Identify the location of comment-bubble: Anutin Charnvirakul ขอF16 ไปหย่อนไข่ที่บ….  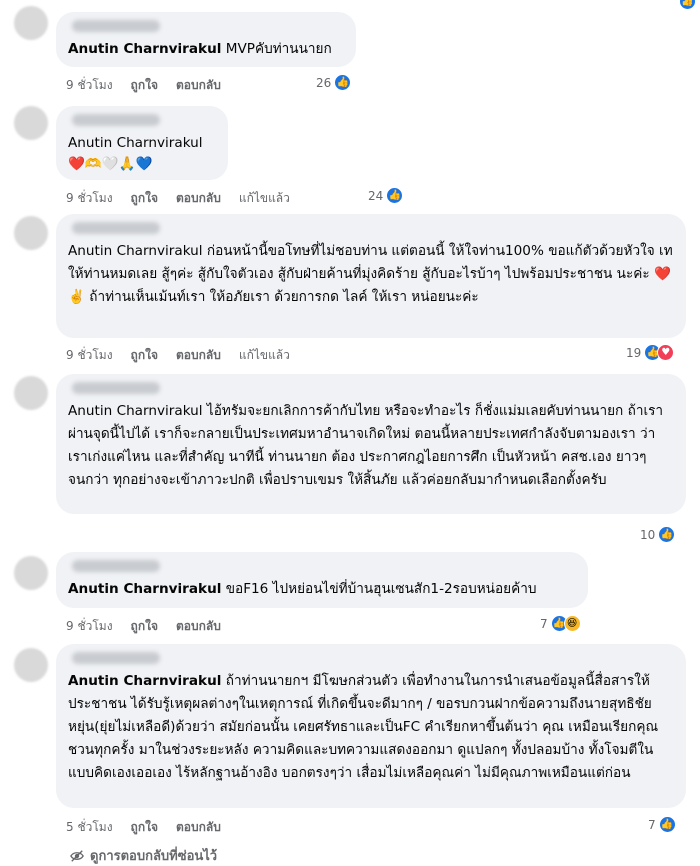
(322, 580).